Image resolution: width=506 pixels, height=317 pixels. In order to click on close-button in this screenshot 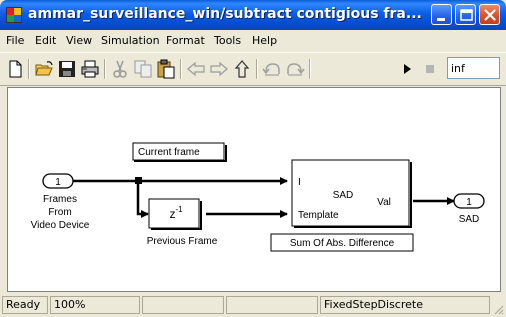, I will do `click(489, 14)`.